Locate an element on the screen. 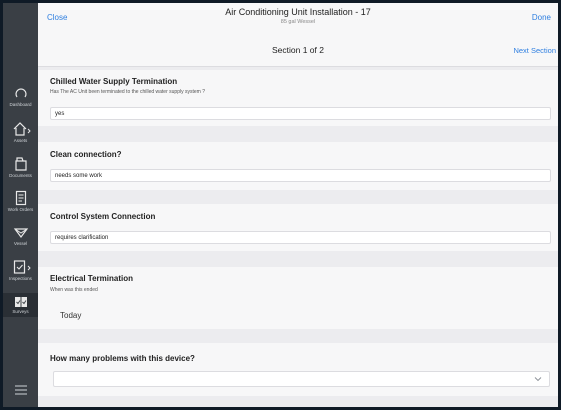  sidebar-item-vessel: Vessel is located at coordinates (20, 235).